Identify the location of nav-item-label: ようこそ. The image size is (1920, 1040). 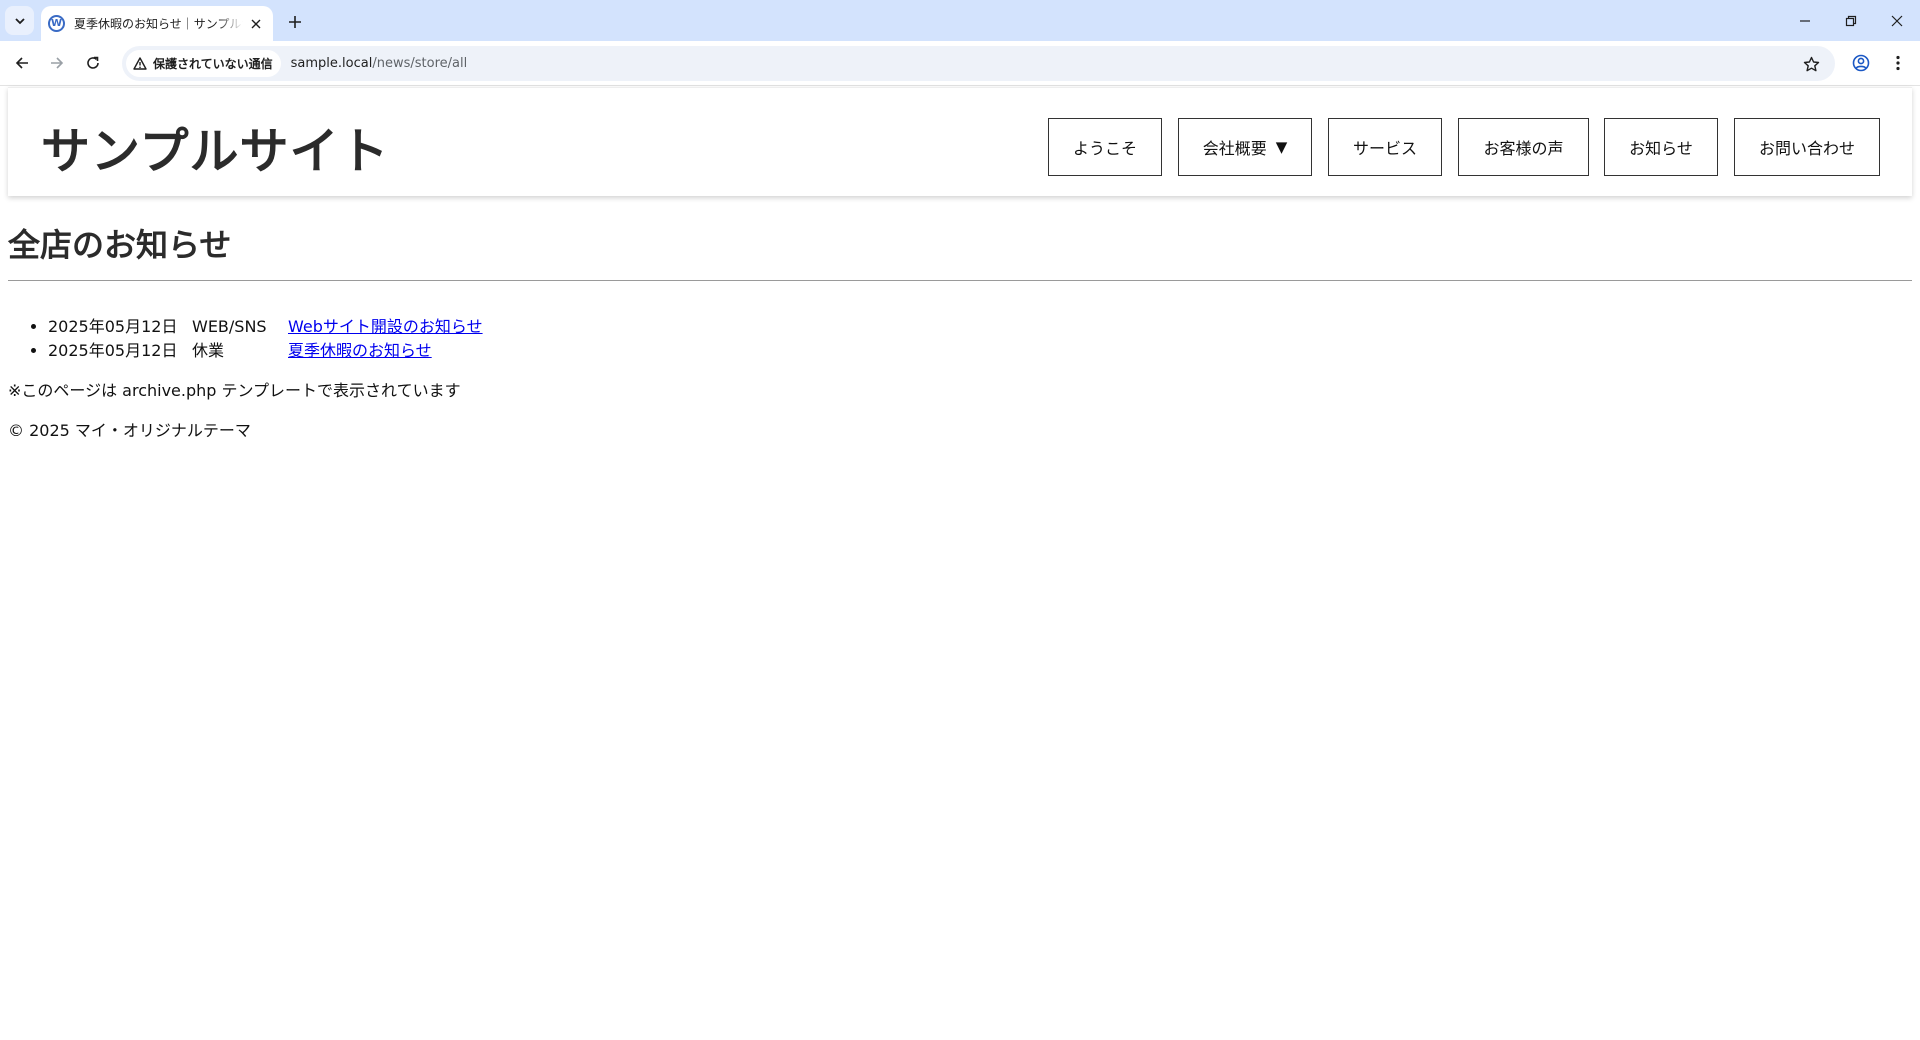
(1104, 148).